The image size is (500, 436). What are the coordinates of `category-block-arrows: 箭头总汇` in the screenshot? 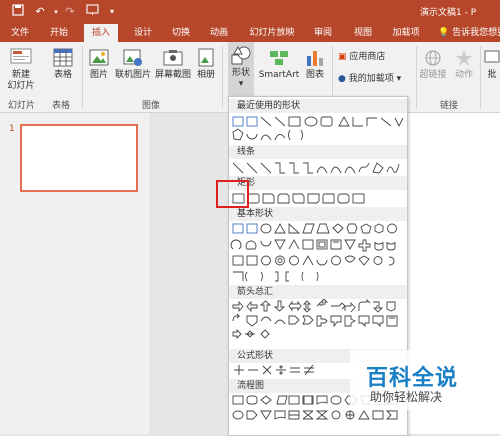 It's located at (318, 292).